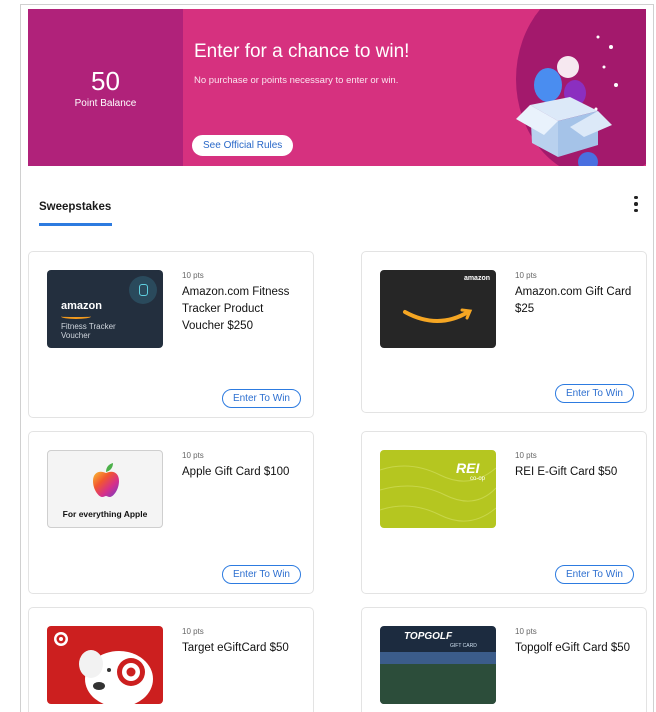  I want to click on target-gift-card-image, so click(105, 665).